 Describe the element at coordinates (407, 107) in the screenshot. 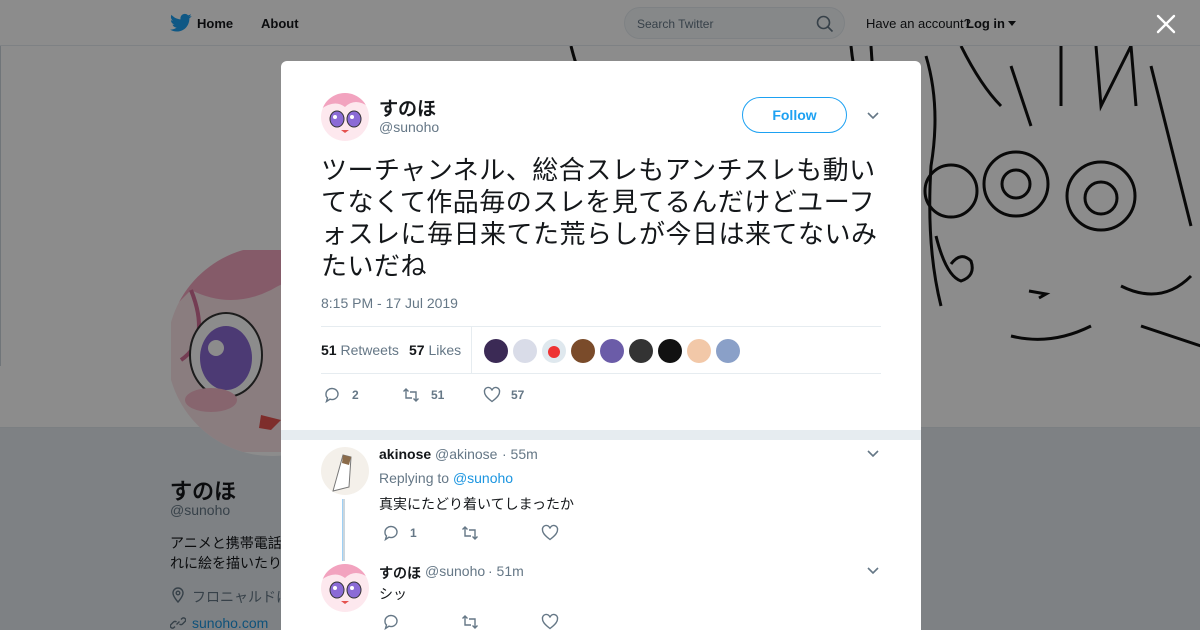

I see `author-name: すのほ` at that location.